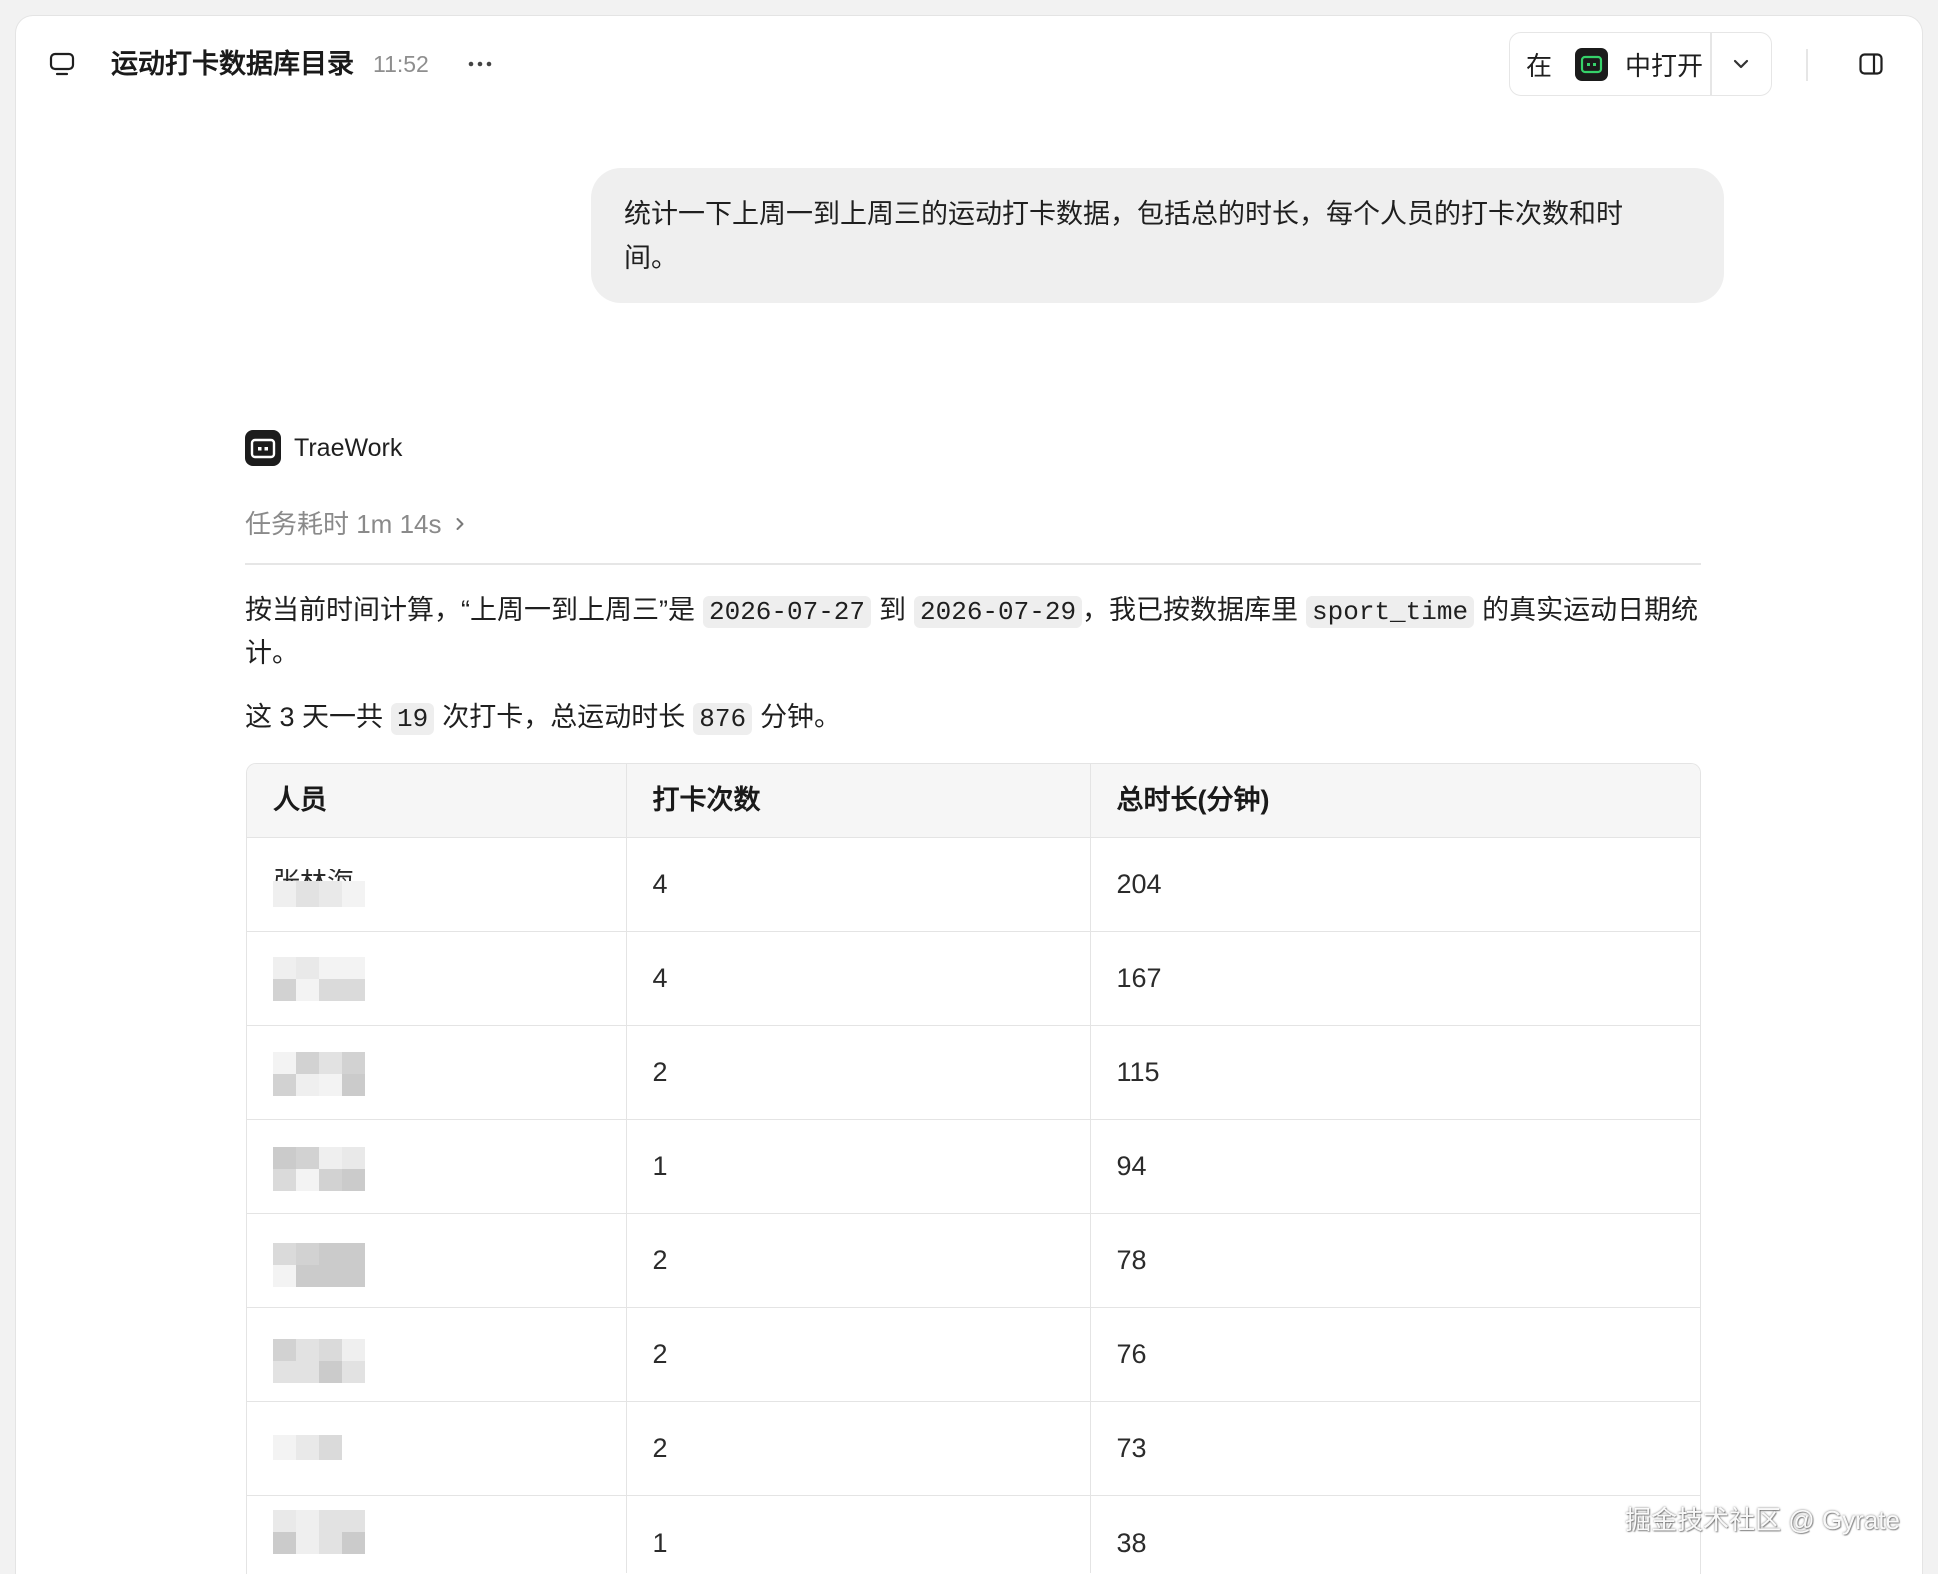 This screenshot has height=1574, width=1938. Describe the element at coordinates (973, 1449) in the screenshot. I see `table-row: 2 73` at that location.